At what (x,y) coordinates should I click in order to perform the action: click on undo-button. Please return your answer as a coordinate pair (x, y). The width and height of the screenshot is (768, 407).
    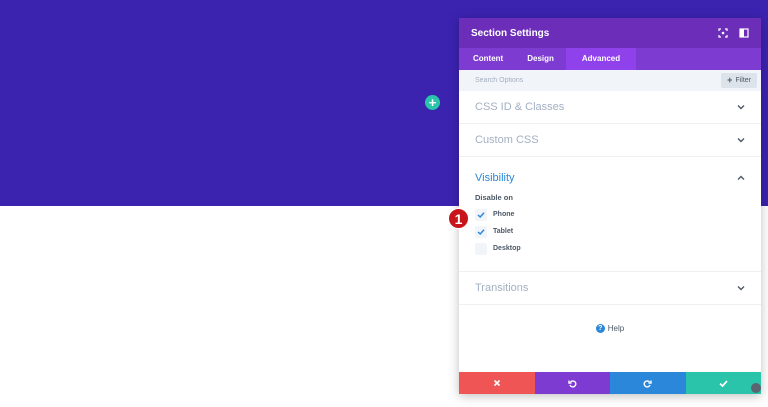
    Looking at the image, I should click on (572, 383).